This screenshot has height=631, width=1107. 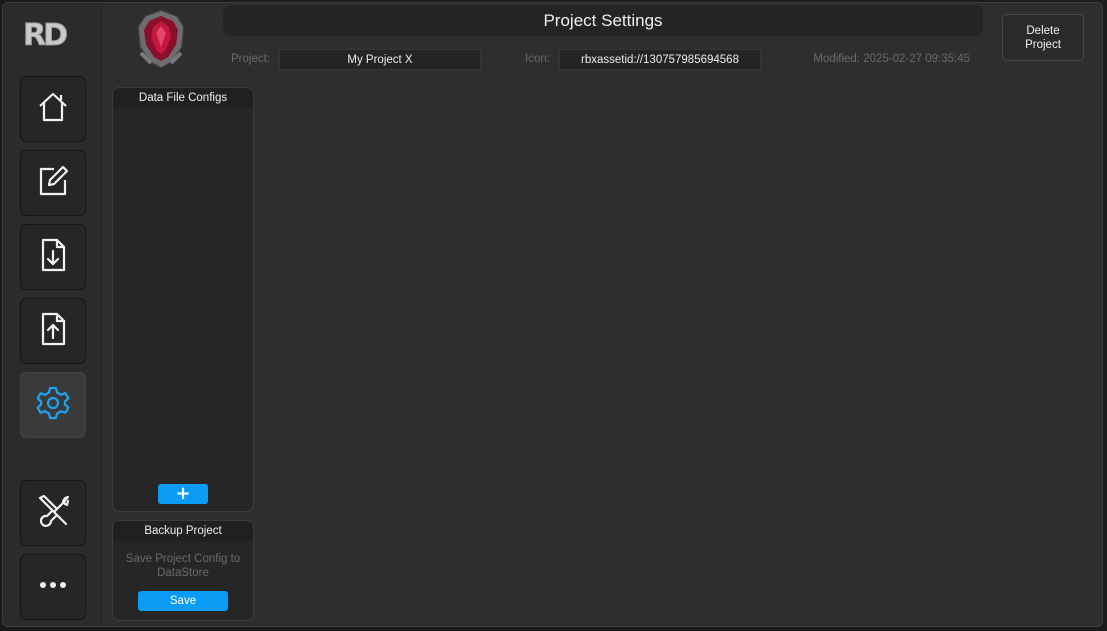 What do you see at coordinates (183, 566) in the screenshot?
I see `backup-description: Save Project Config to DataStore` at bounding box center [183, 566].